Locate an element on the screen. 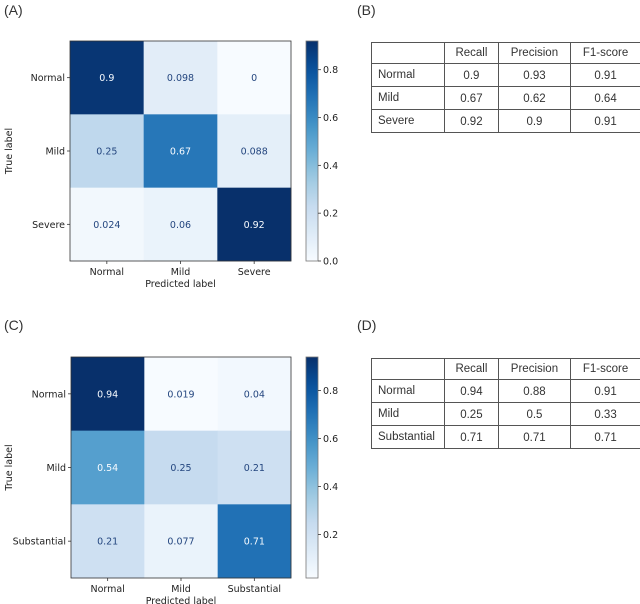  cell-value-label: 0.06 is located at coordinates (180, 225).